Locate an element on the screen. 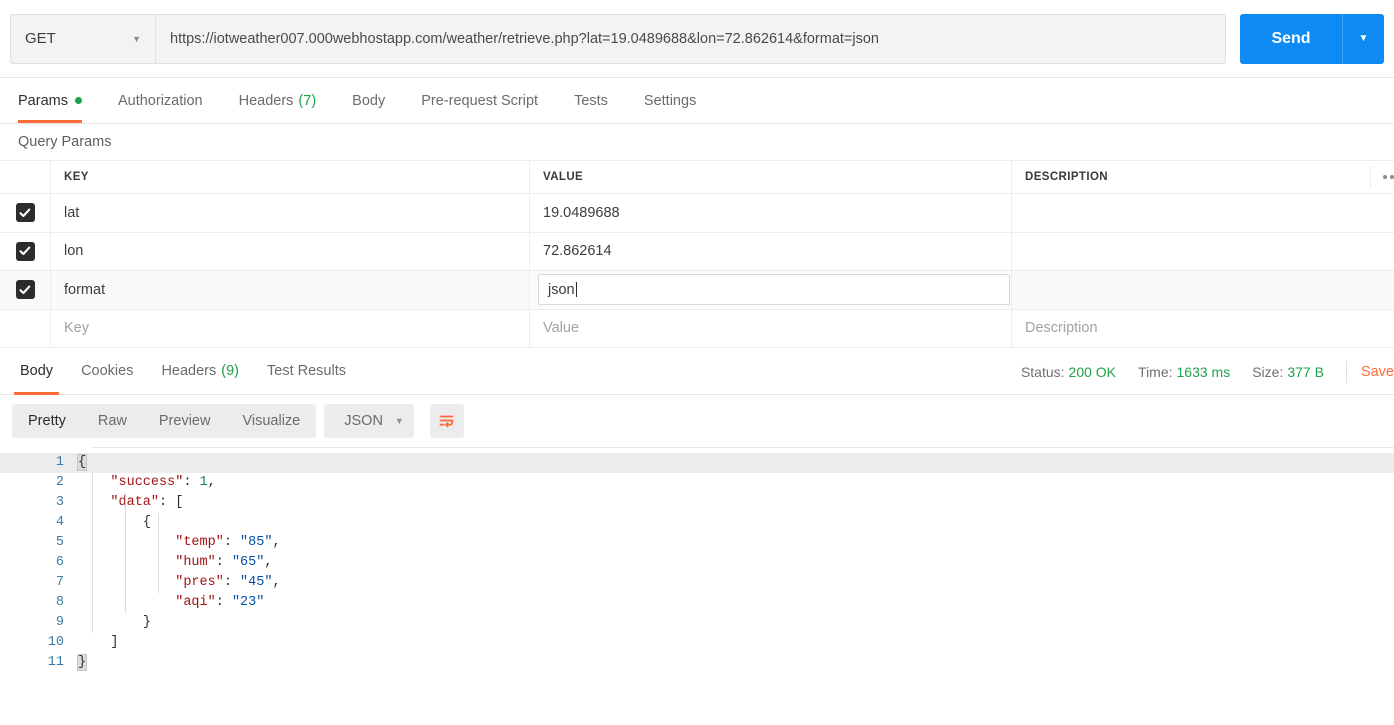  new-param-value-input: Value is located at coordinates (561, 328).